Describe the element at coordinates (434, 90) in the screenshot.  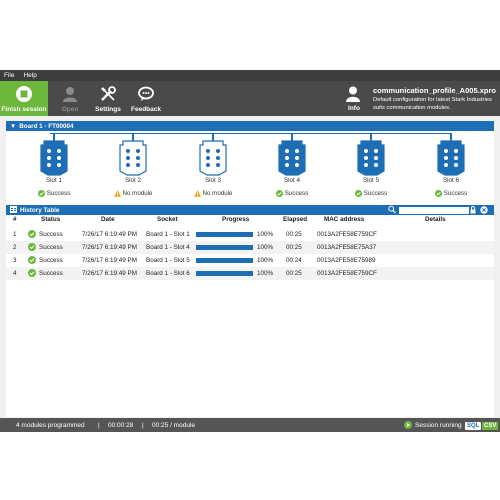
I see `profile-name: communication_profile_A005.xpro` at that location.